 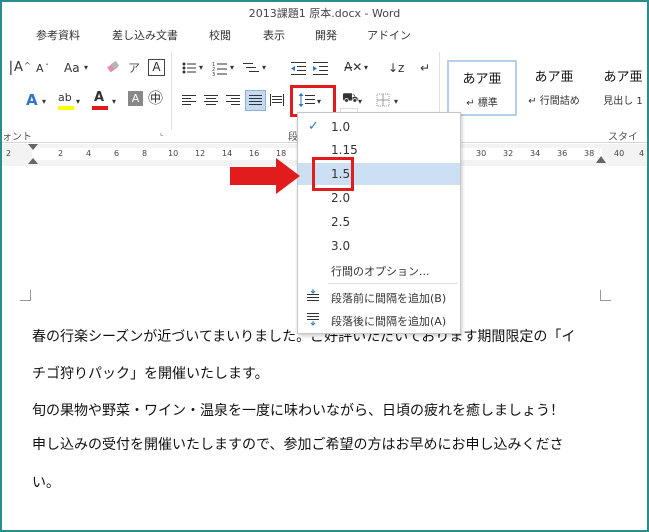 I want to click on document-line: 申し込みの受付を開催いたしますので、参加ご希望の方はお早めにお申し込みくださ, so click(x=298, y=445).